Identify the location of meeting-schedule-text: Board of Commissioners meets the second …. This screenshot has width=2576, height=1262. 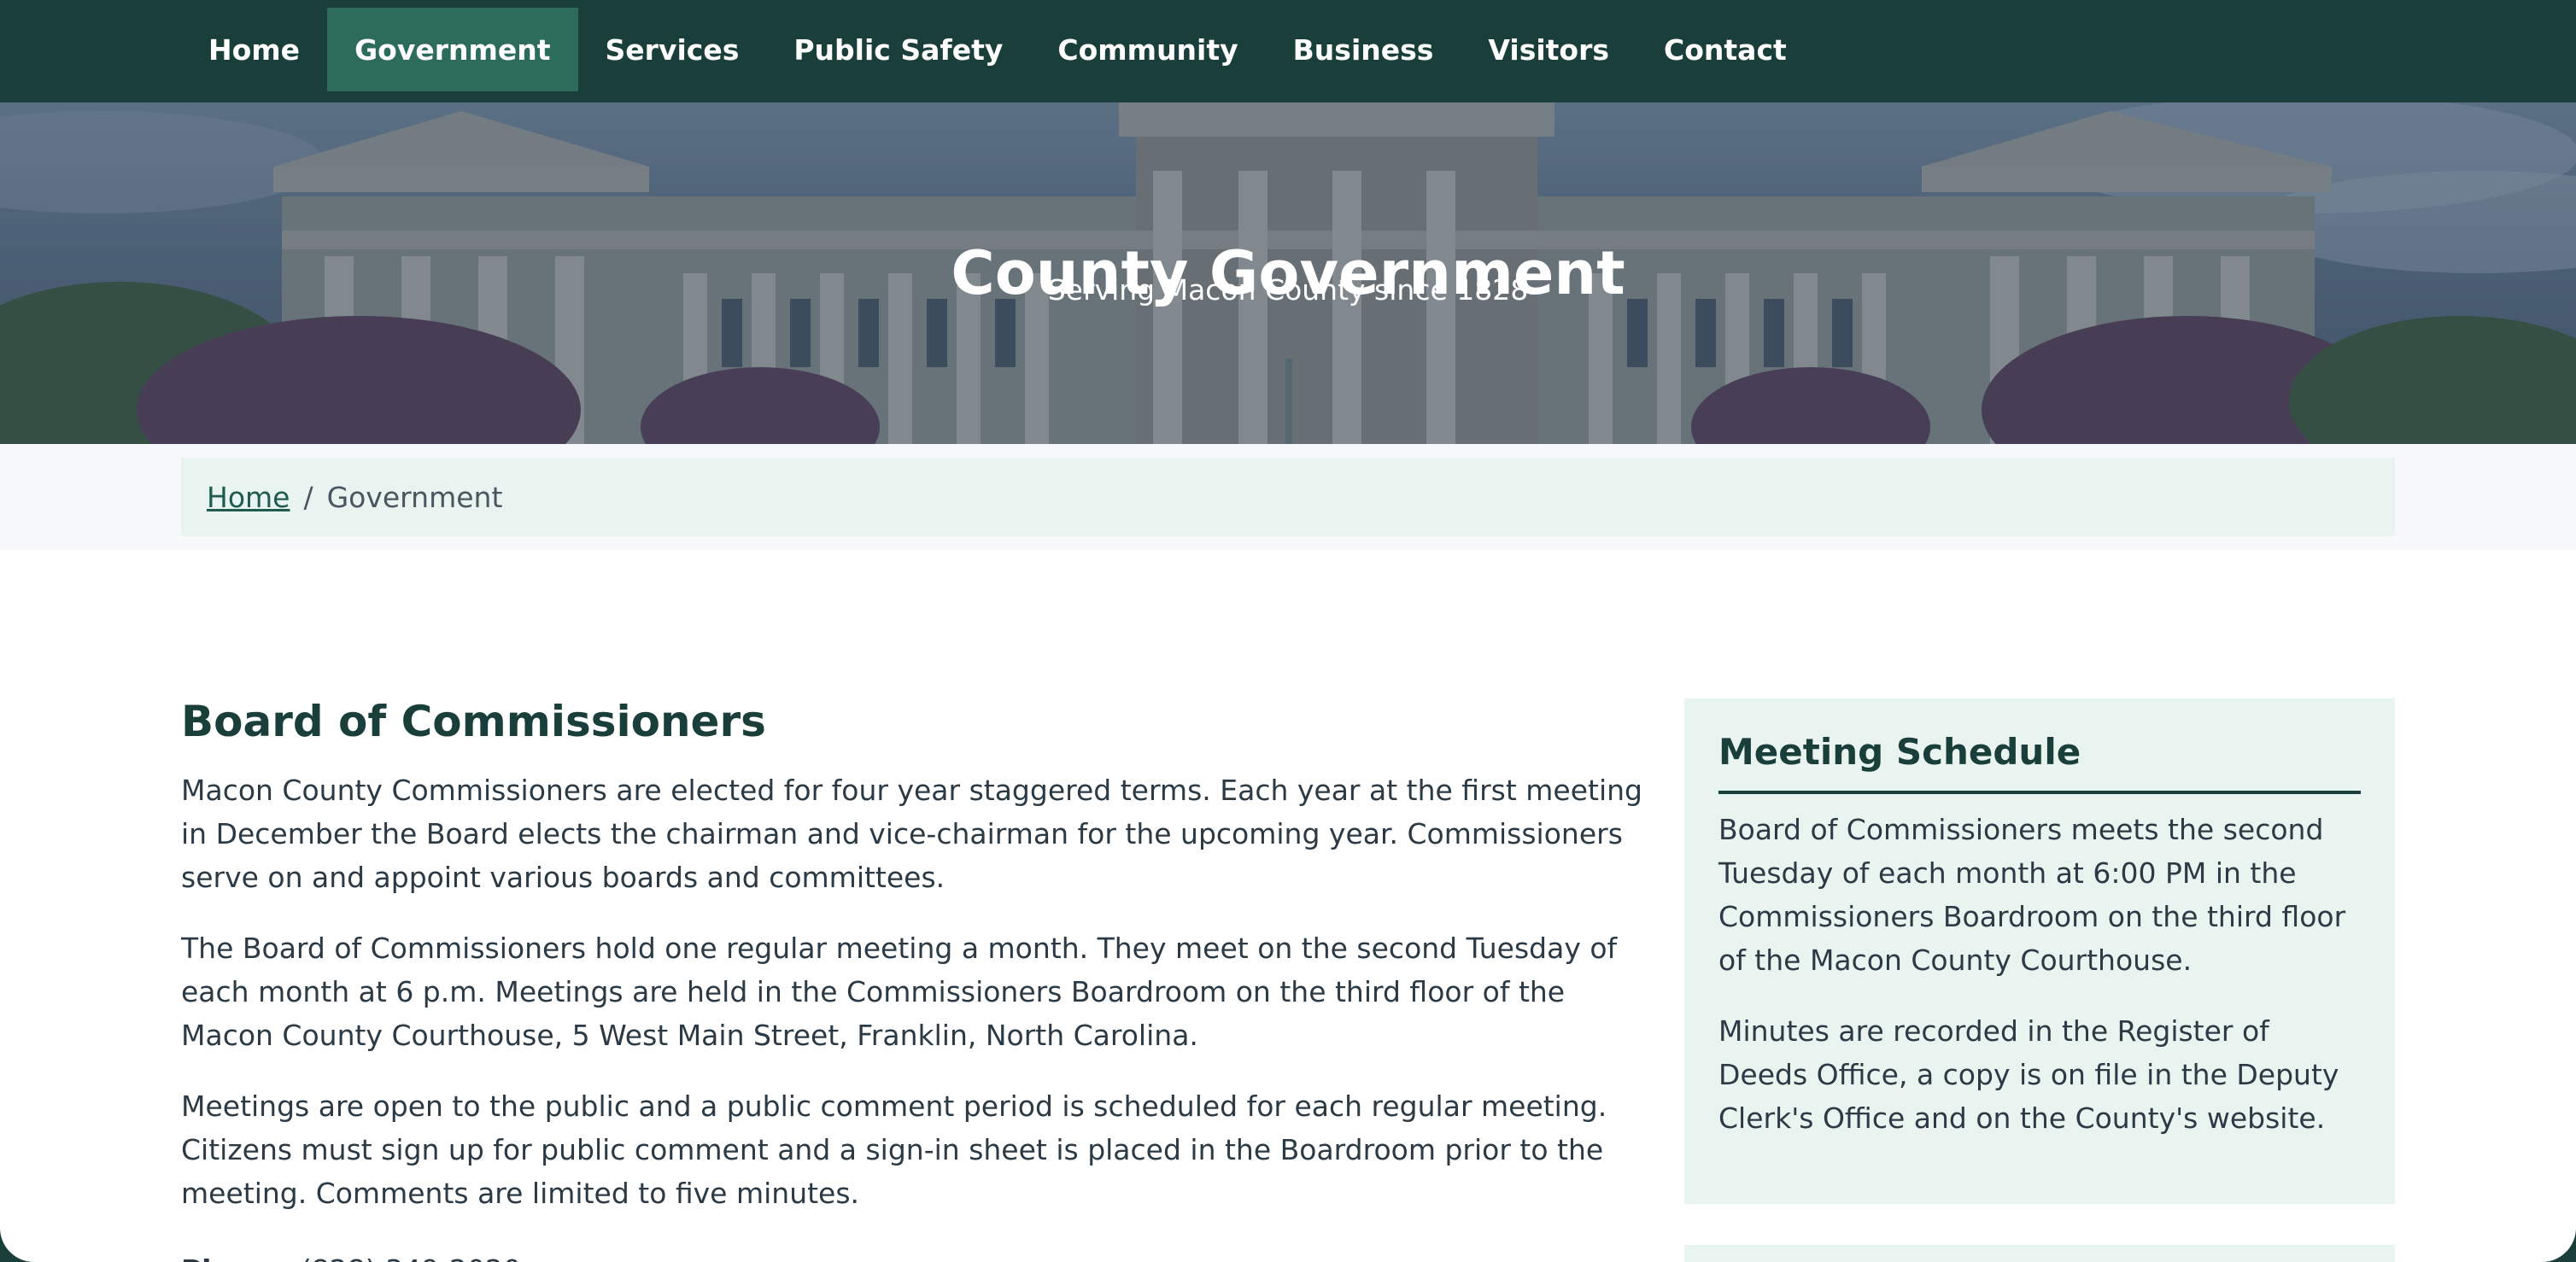
(2032, 895).